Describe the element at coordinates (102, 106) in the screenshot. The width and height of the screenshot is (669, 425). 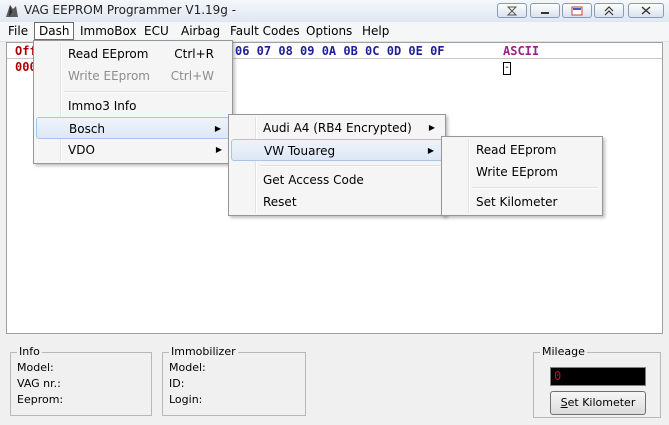
I see `dash-immo3-info-label: Immo3 Info` at that location.